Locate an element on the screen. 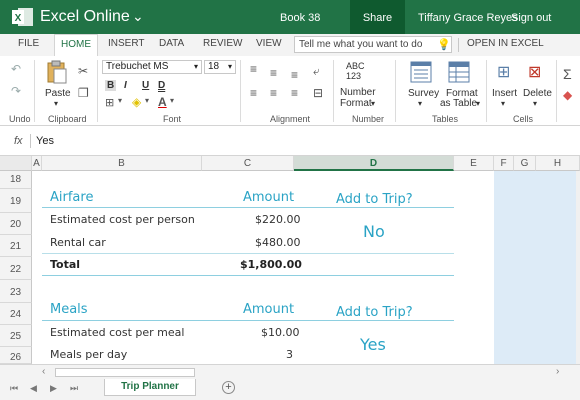 This screenshot has width=580, height=400. borders-icon: ⊞ is located at coordinates (109, 102).